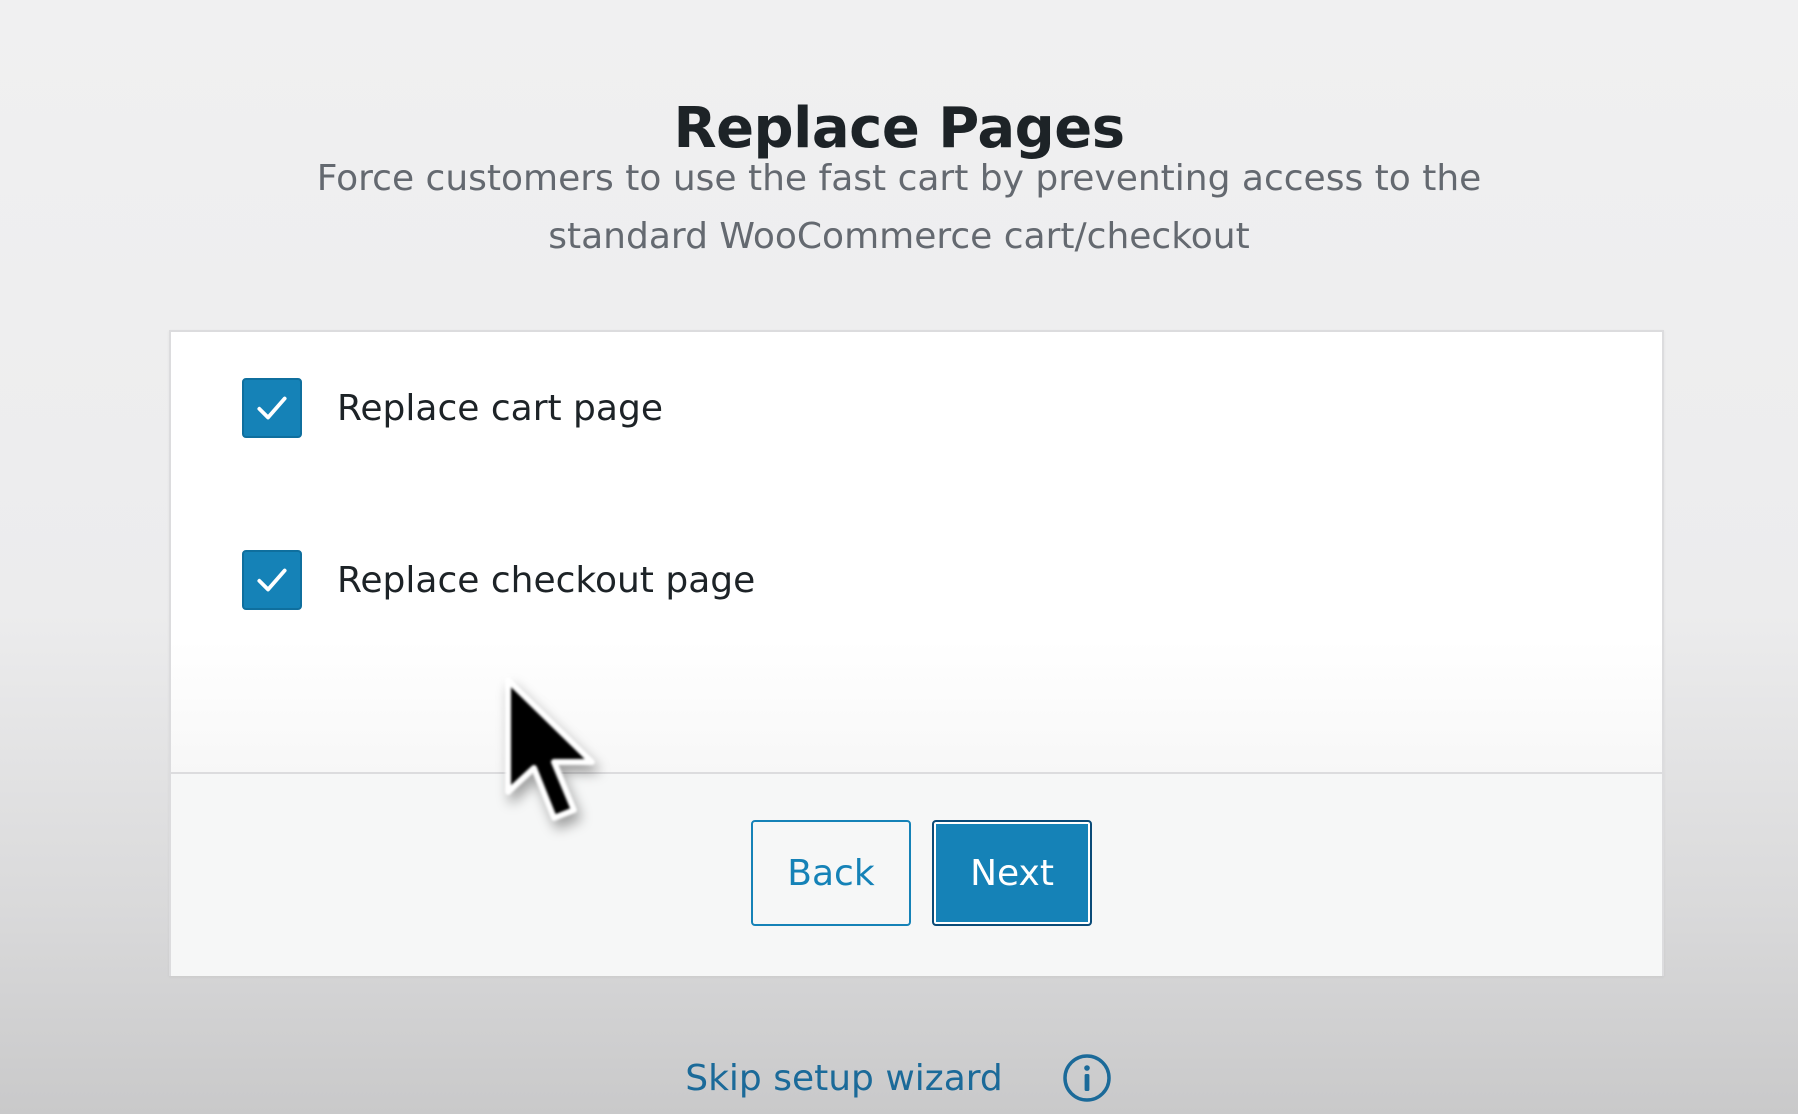 The height and width of the screenshot is (1114, 1798). Describe the element at coordinates (1087, 1078) in the screenshot. I see `info-icon` at that location.